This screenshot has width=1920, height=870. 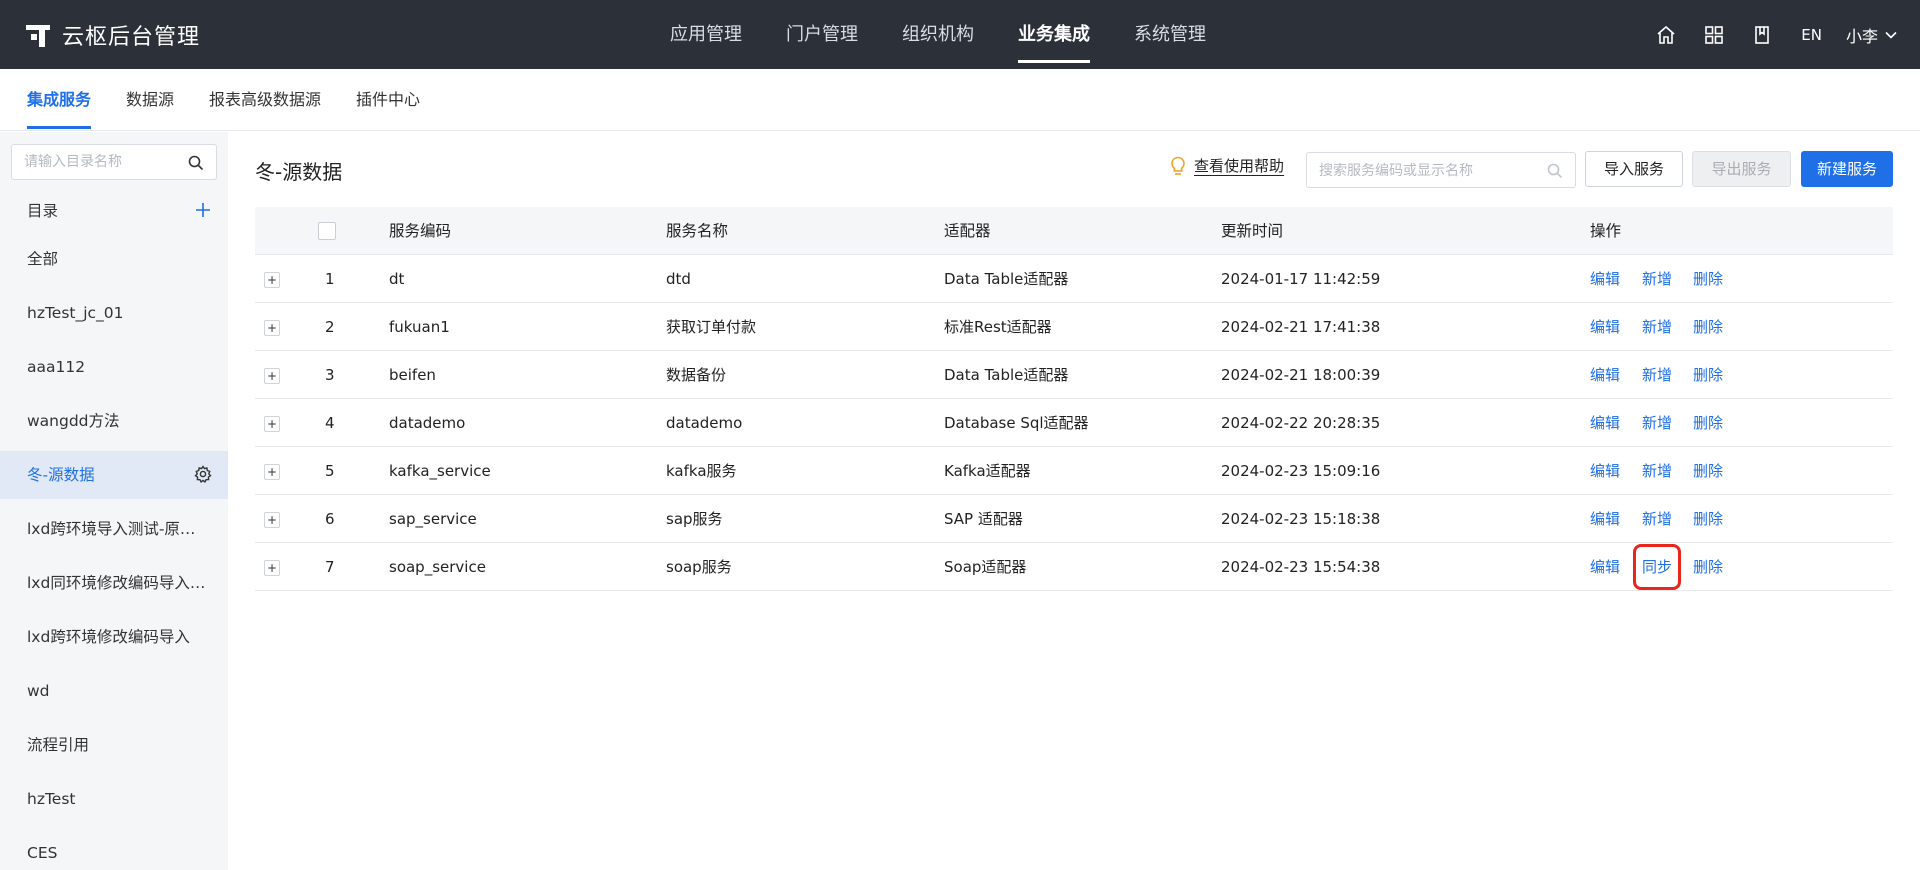 I want to click on catalog-header: 目录, so click(x=114, y=211).